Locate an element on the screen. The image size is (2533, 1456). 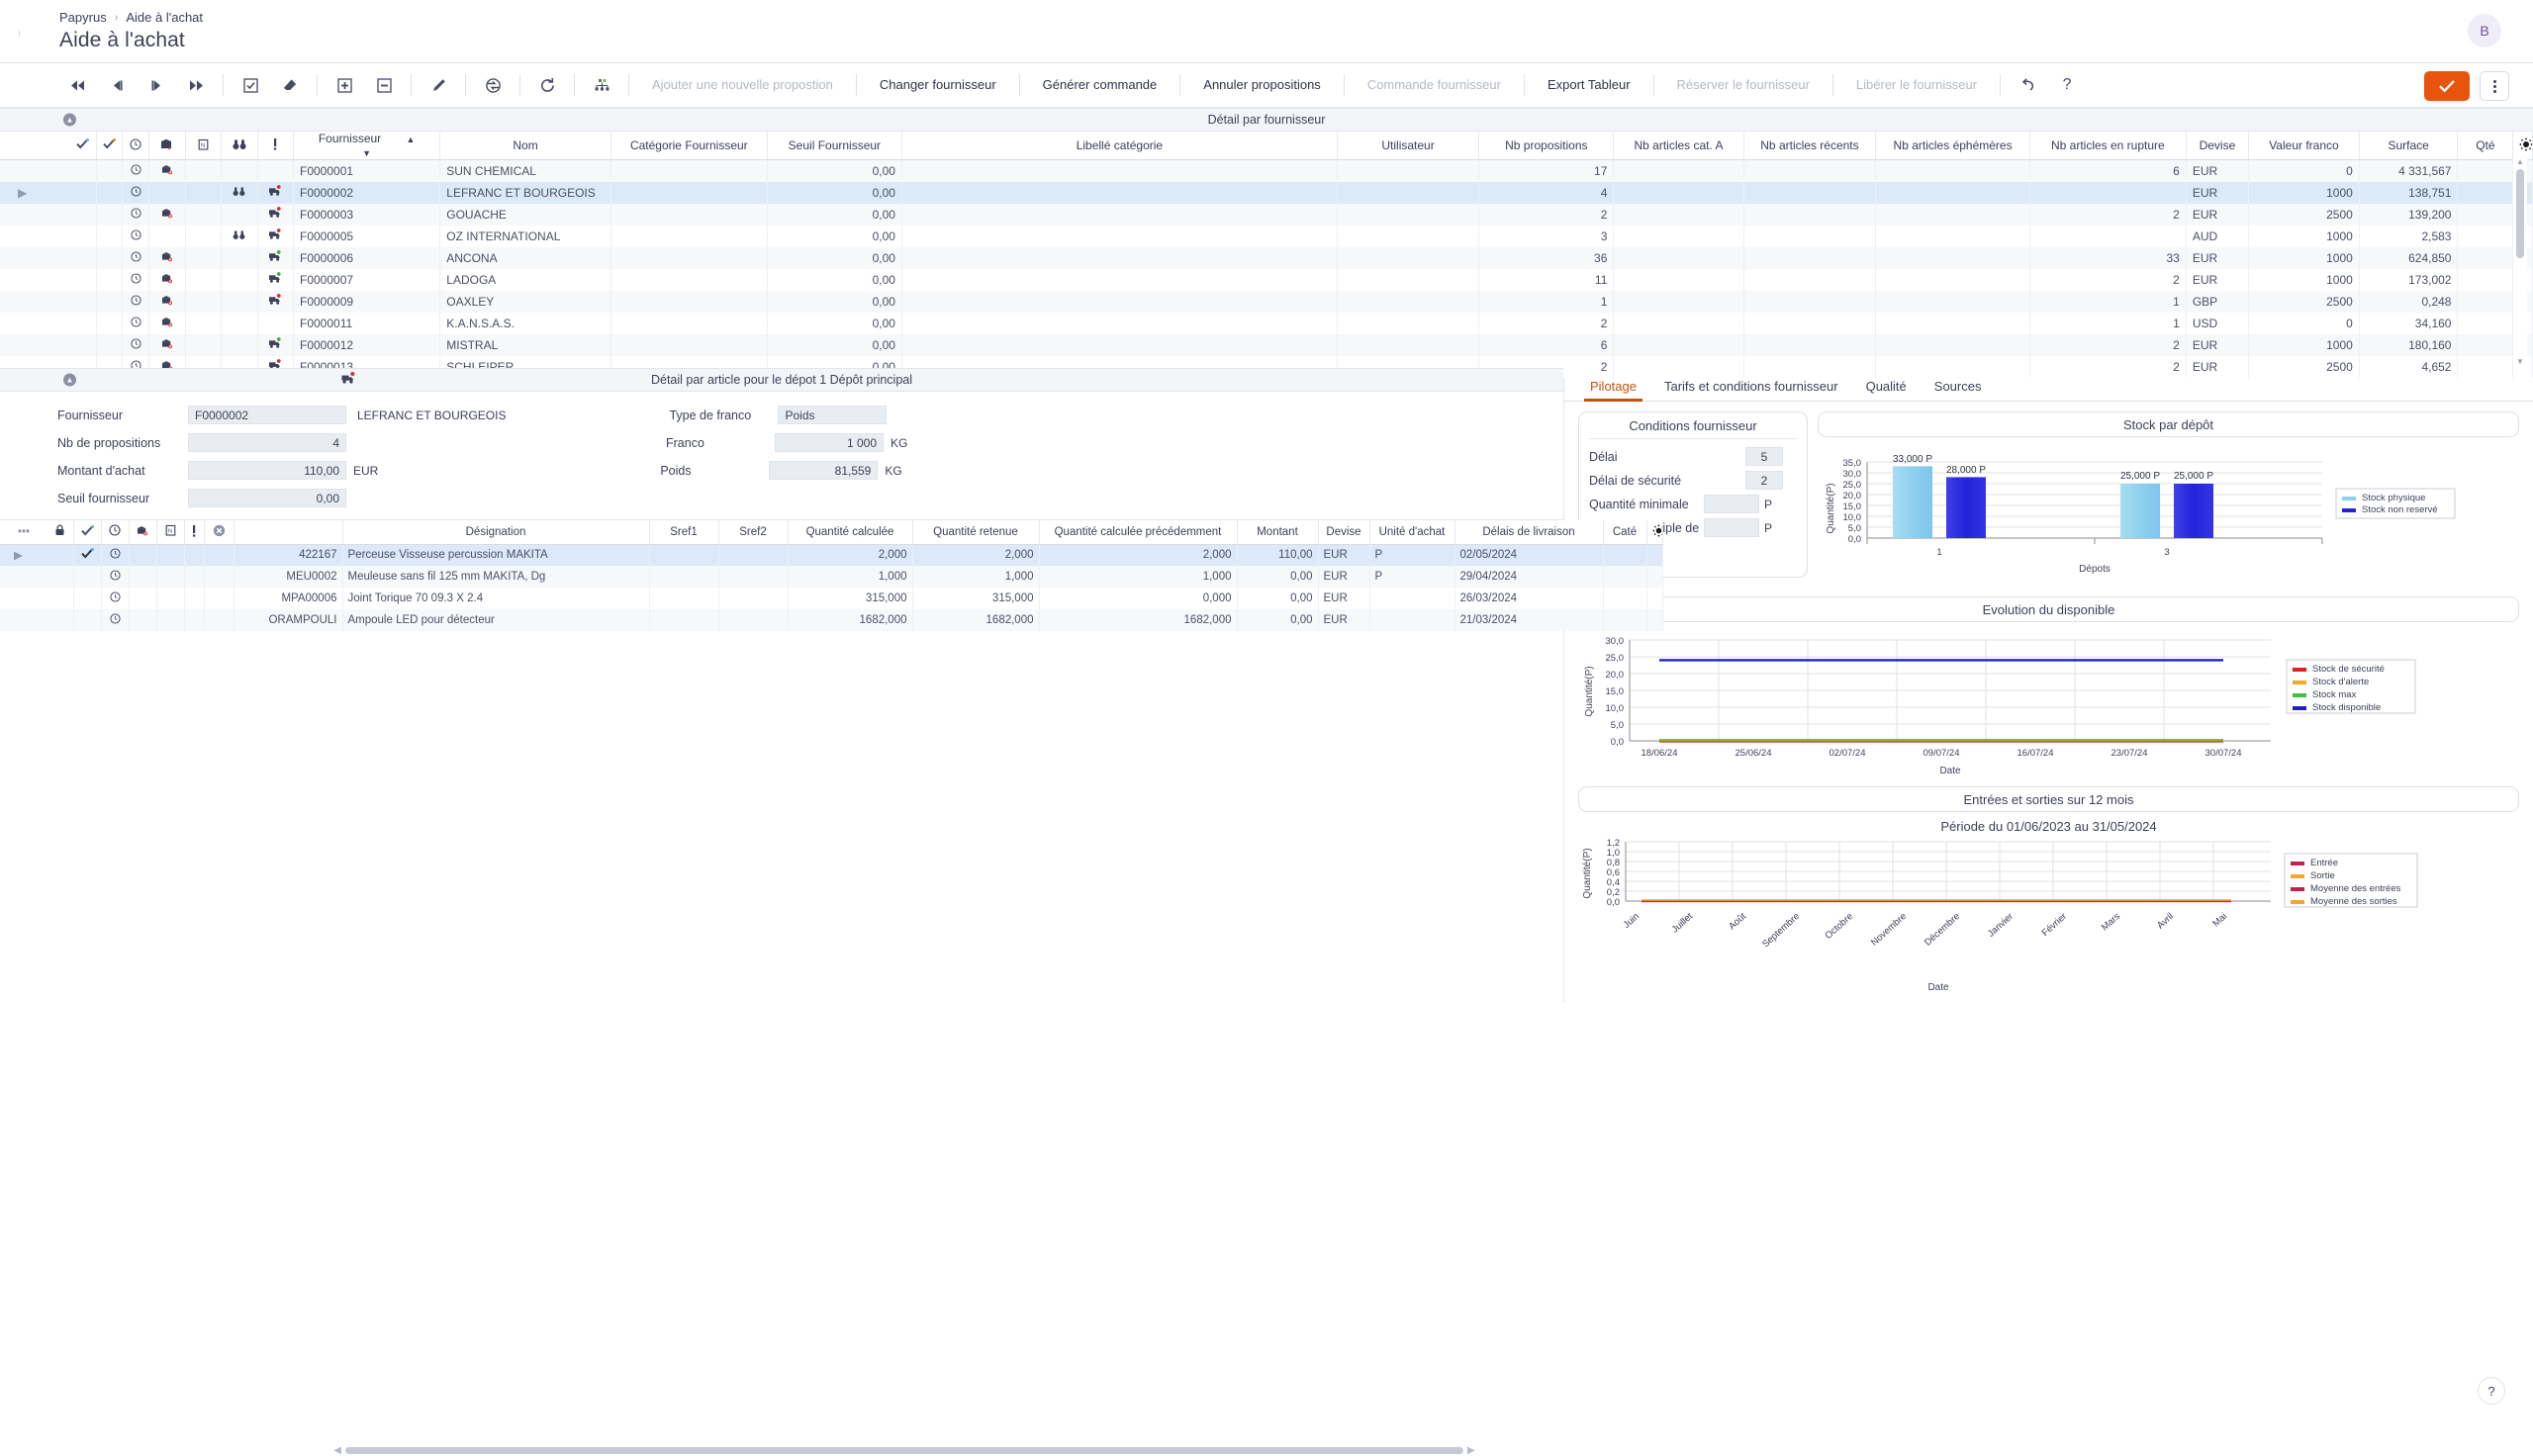
field-type-franco: Poids is located at coordinates (832, 415).